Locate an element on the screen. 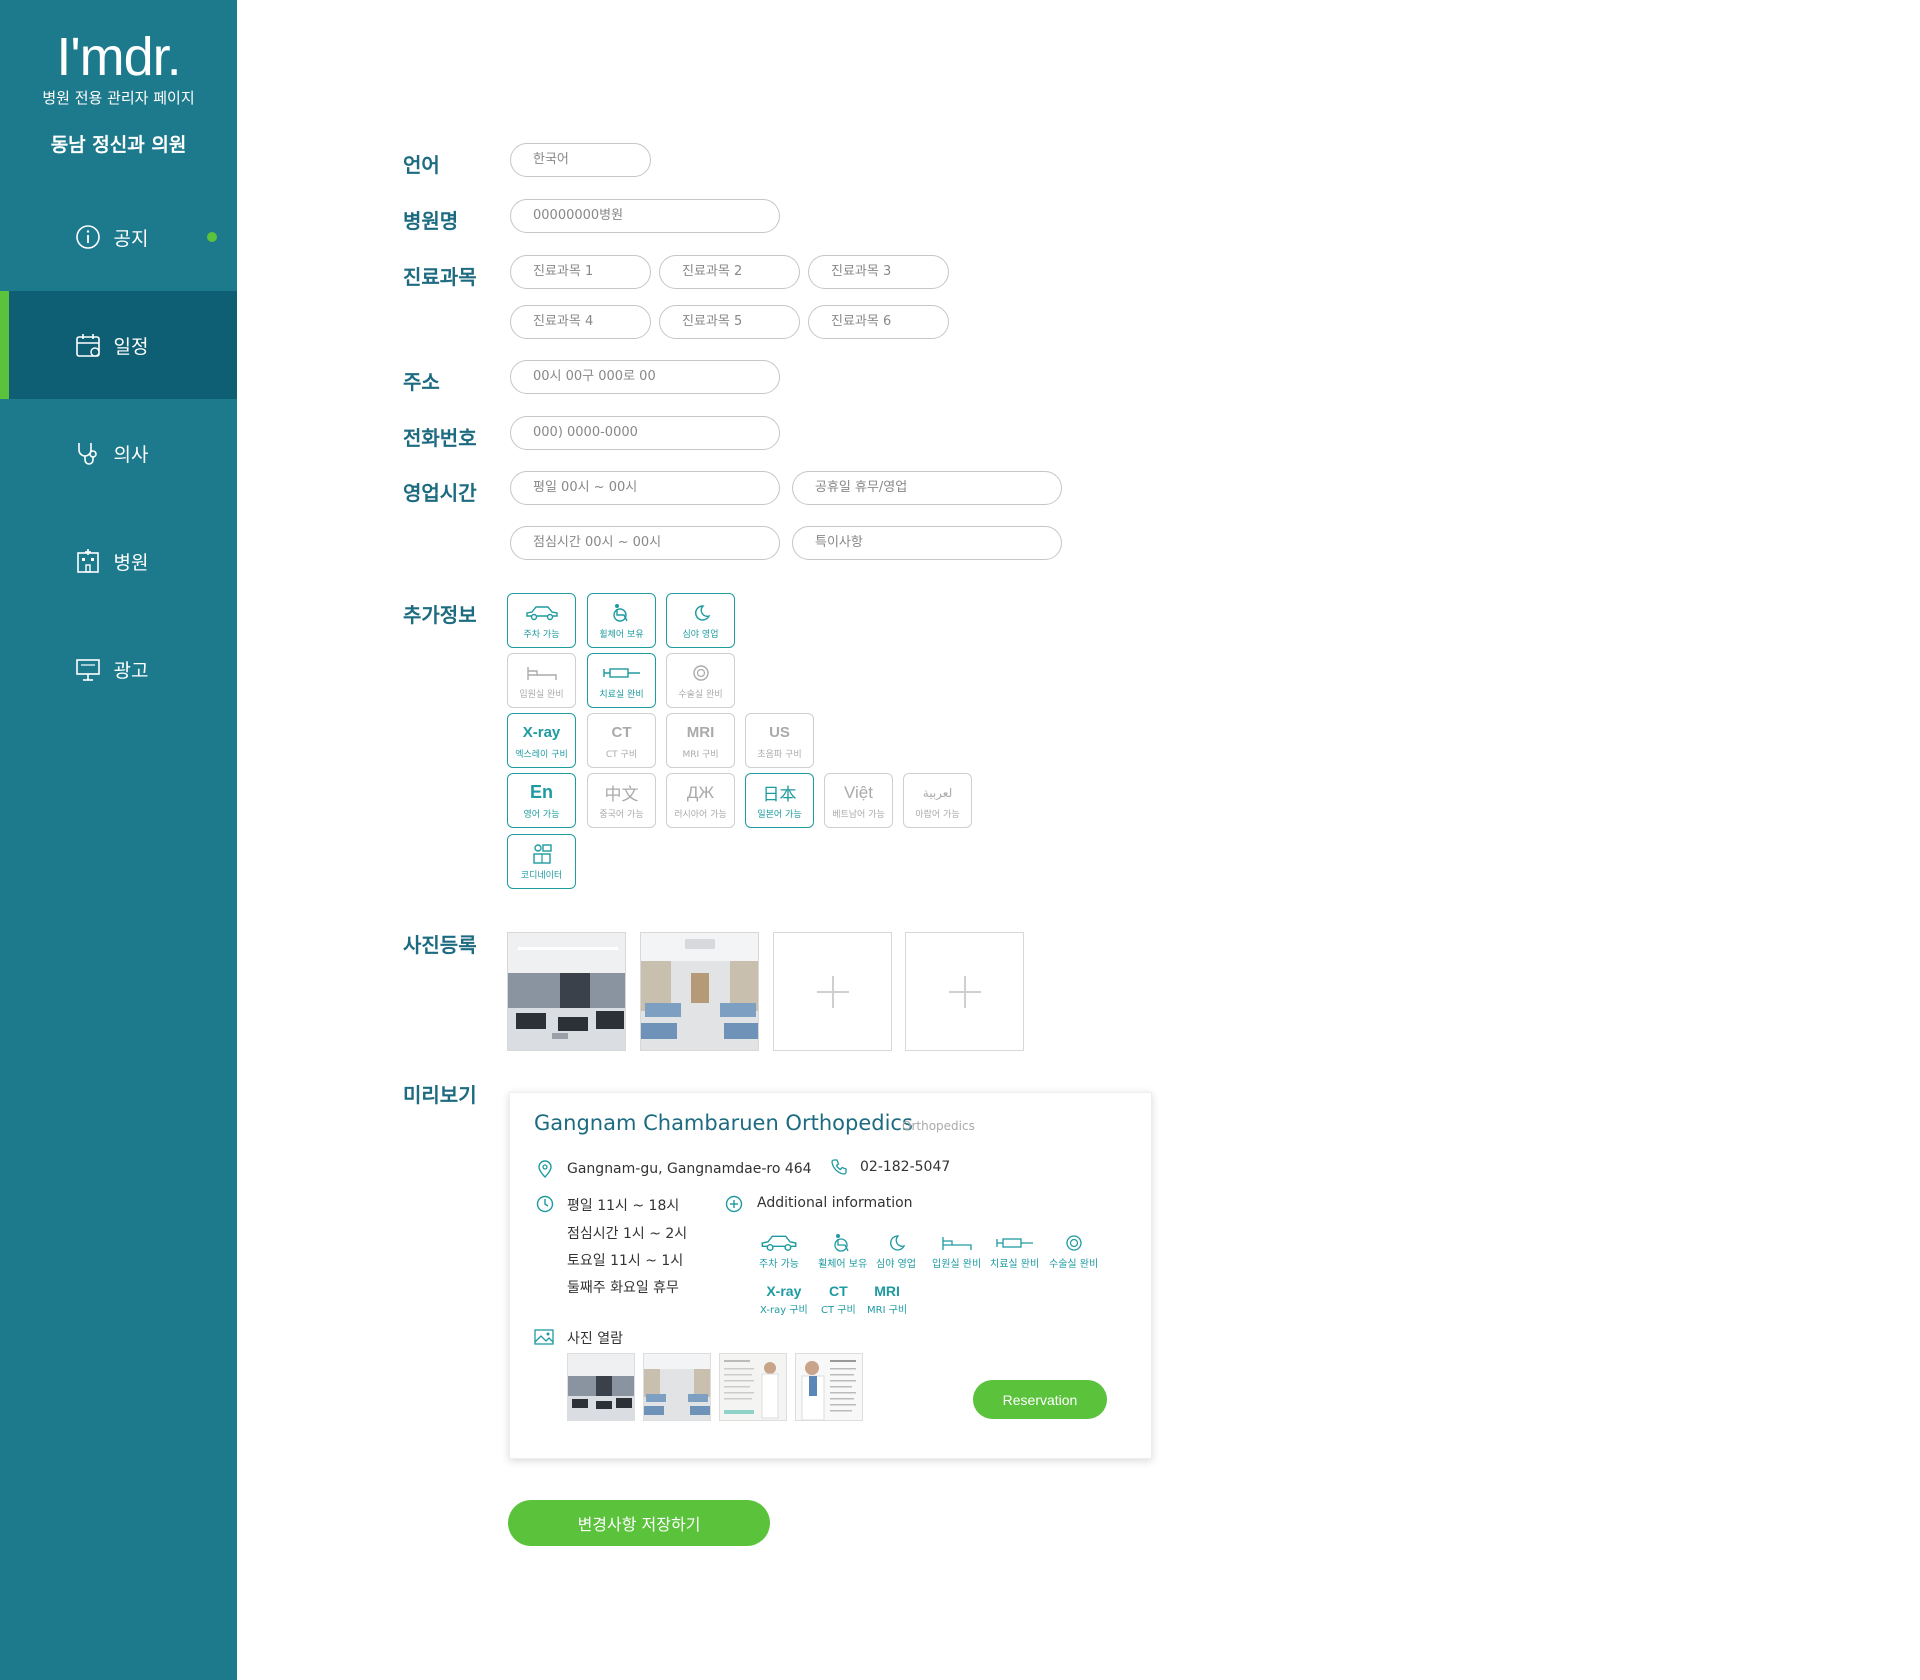  address-field: 00시 00구 000로 00 is located at coordinates (645, 377).